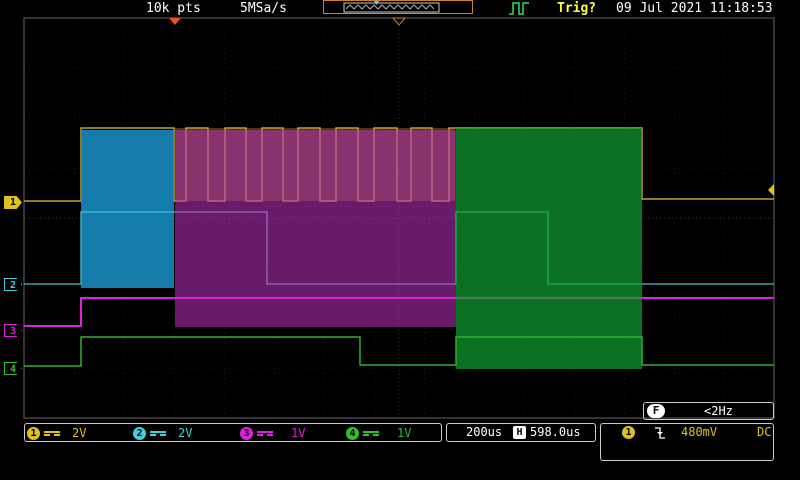 This screenshot has width=800, height=480. What do you see at coordinates (352, 433) in the screenshot?
I see `channel-4-badge: 4` at bounding box center [352, 433].